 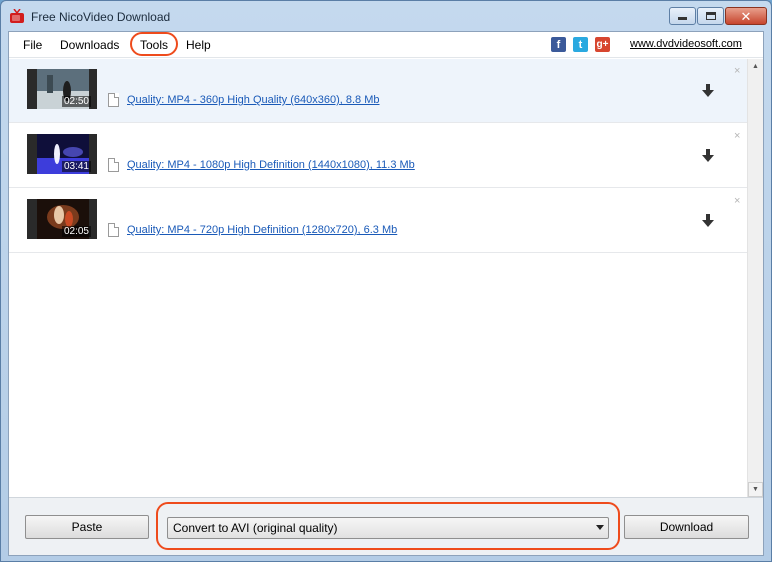 I want to click on maximize-button, so click(x=710, y=16).